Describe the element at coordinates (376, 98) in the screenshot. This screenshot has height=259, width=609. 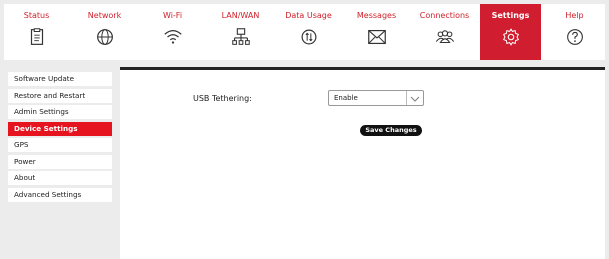
I see `usb-tethering-select: Enable` at that location.